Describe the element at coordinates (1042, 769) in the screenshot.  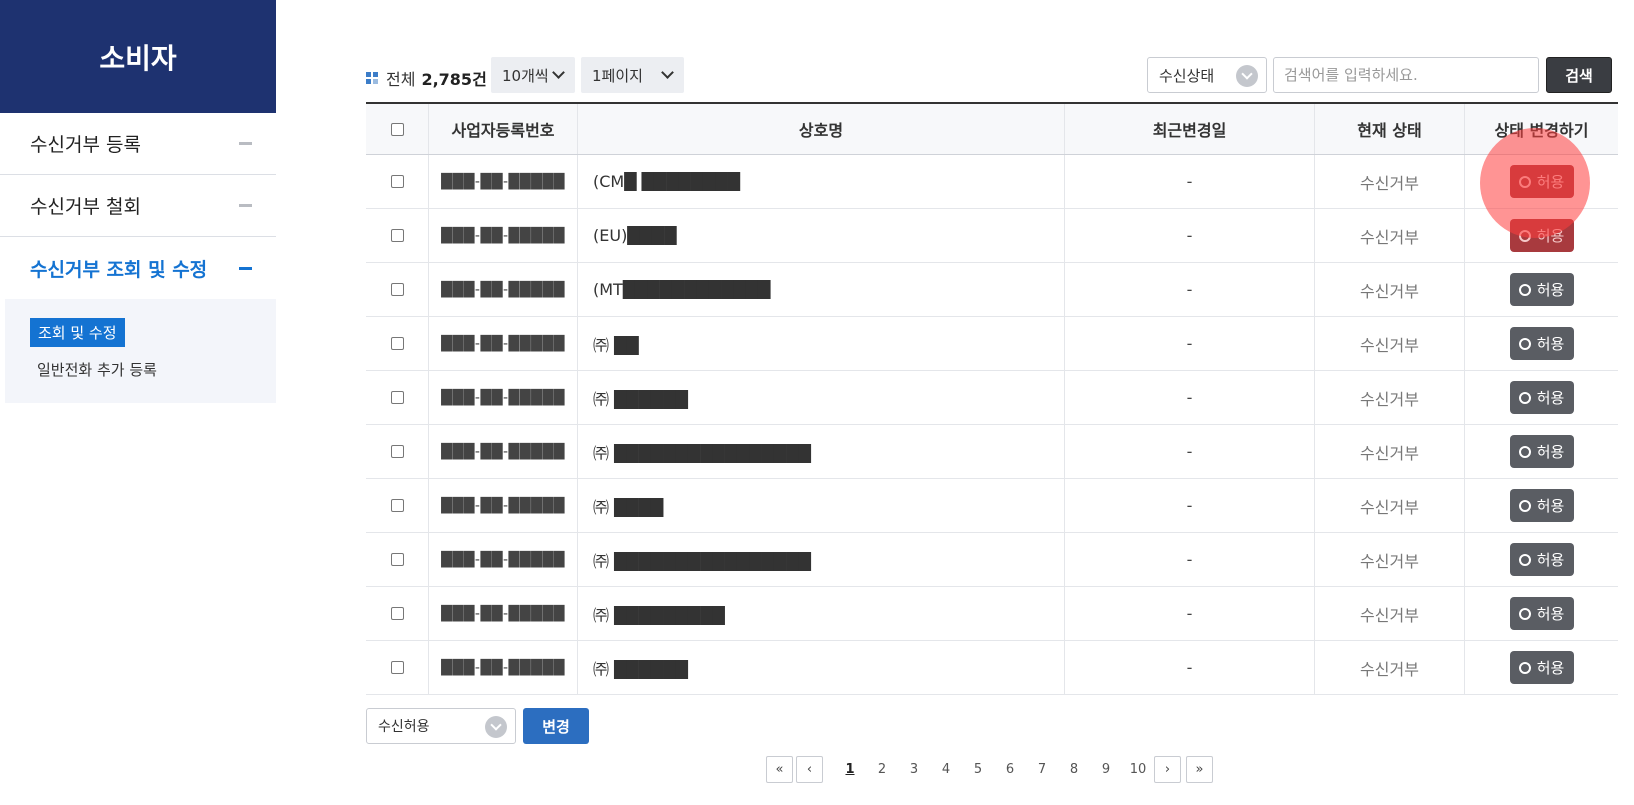
I see `page-number: 7` at that location.